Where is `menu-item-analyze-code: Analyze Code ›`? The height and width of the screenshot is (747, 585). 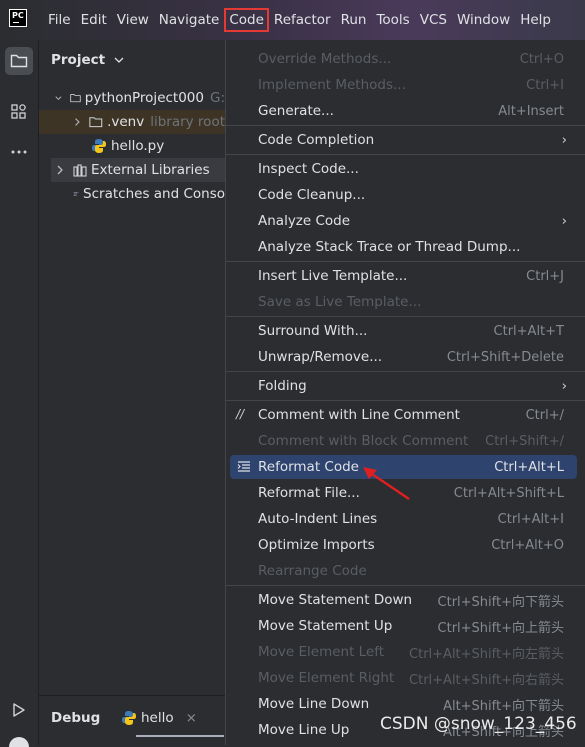
menu-item-analyze-code: Analyze Code › is located at coordinates (403, 221).